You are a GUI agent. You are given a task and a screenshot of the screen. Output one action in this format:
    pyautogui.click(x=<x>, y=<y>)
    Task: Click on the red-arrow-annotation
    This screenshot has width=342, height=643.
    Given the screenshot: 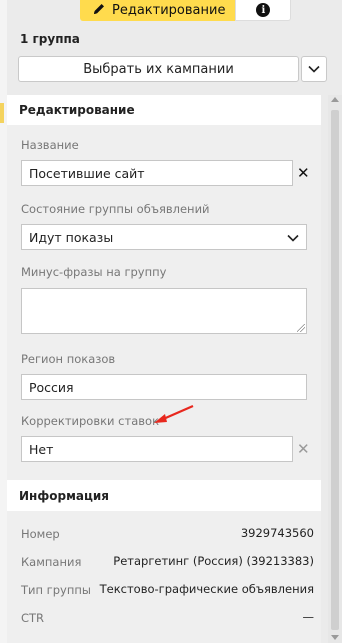 What is the action you would take?
    pyautogui.click(x=174, y=415)
    